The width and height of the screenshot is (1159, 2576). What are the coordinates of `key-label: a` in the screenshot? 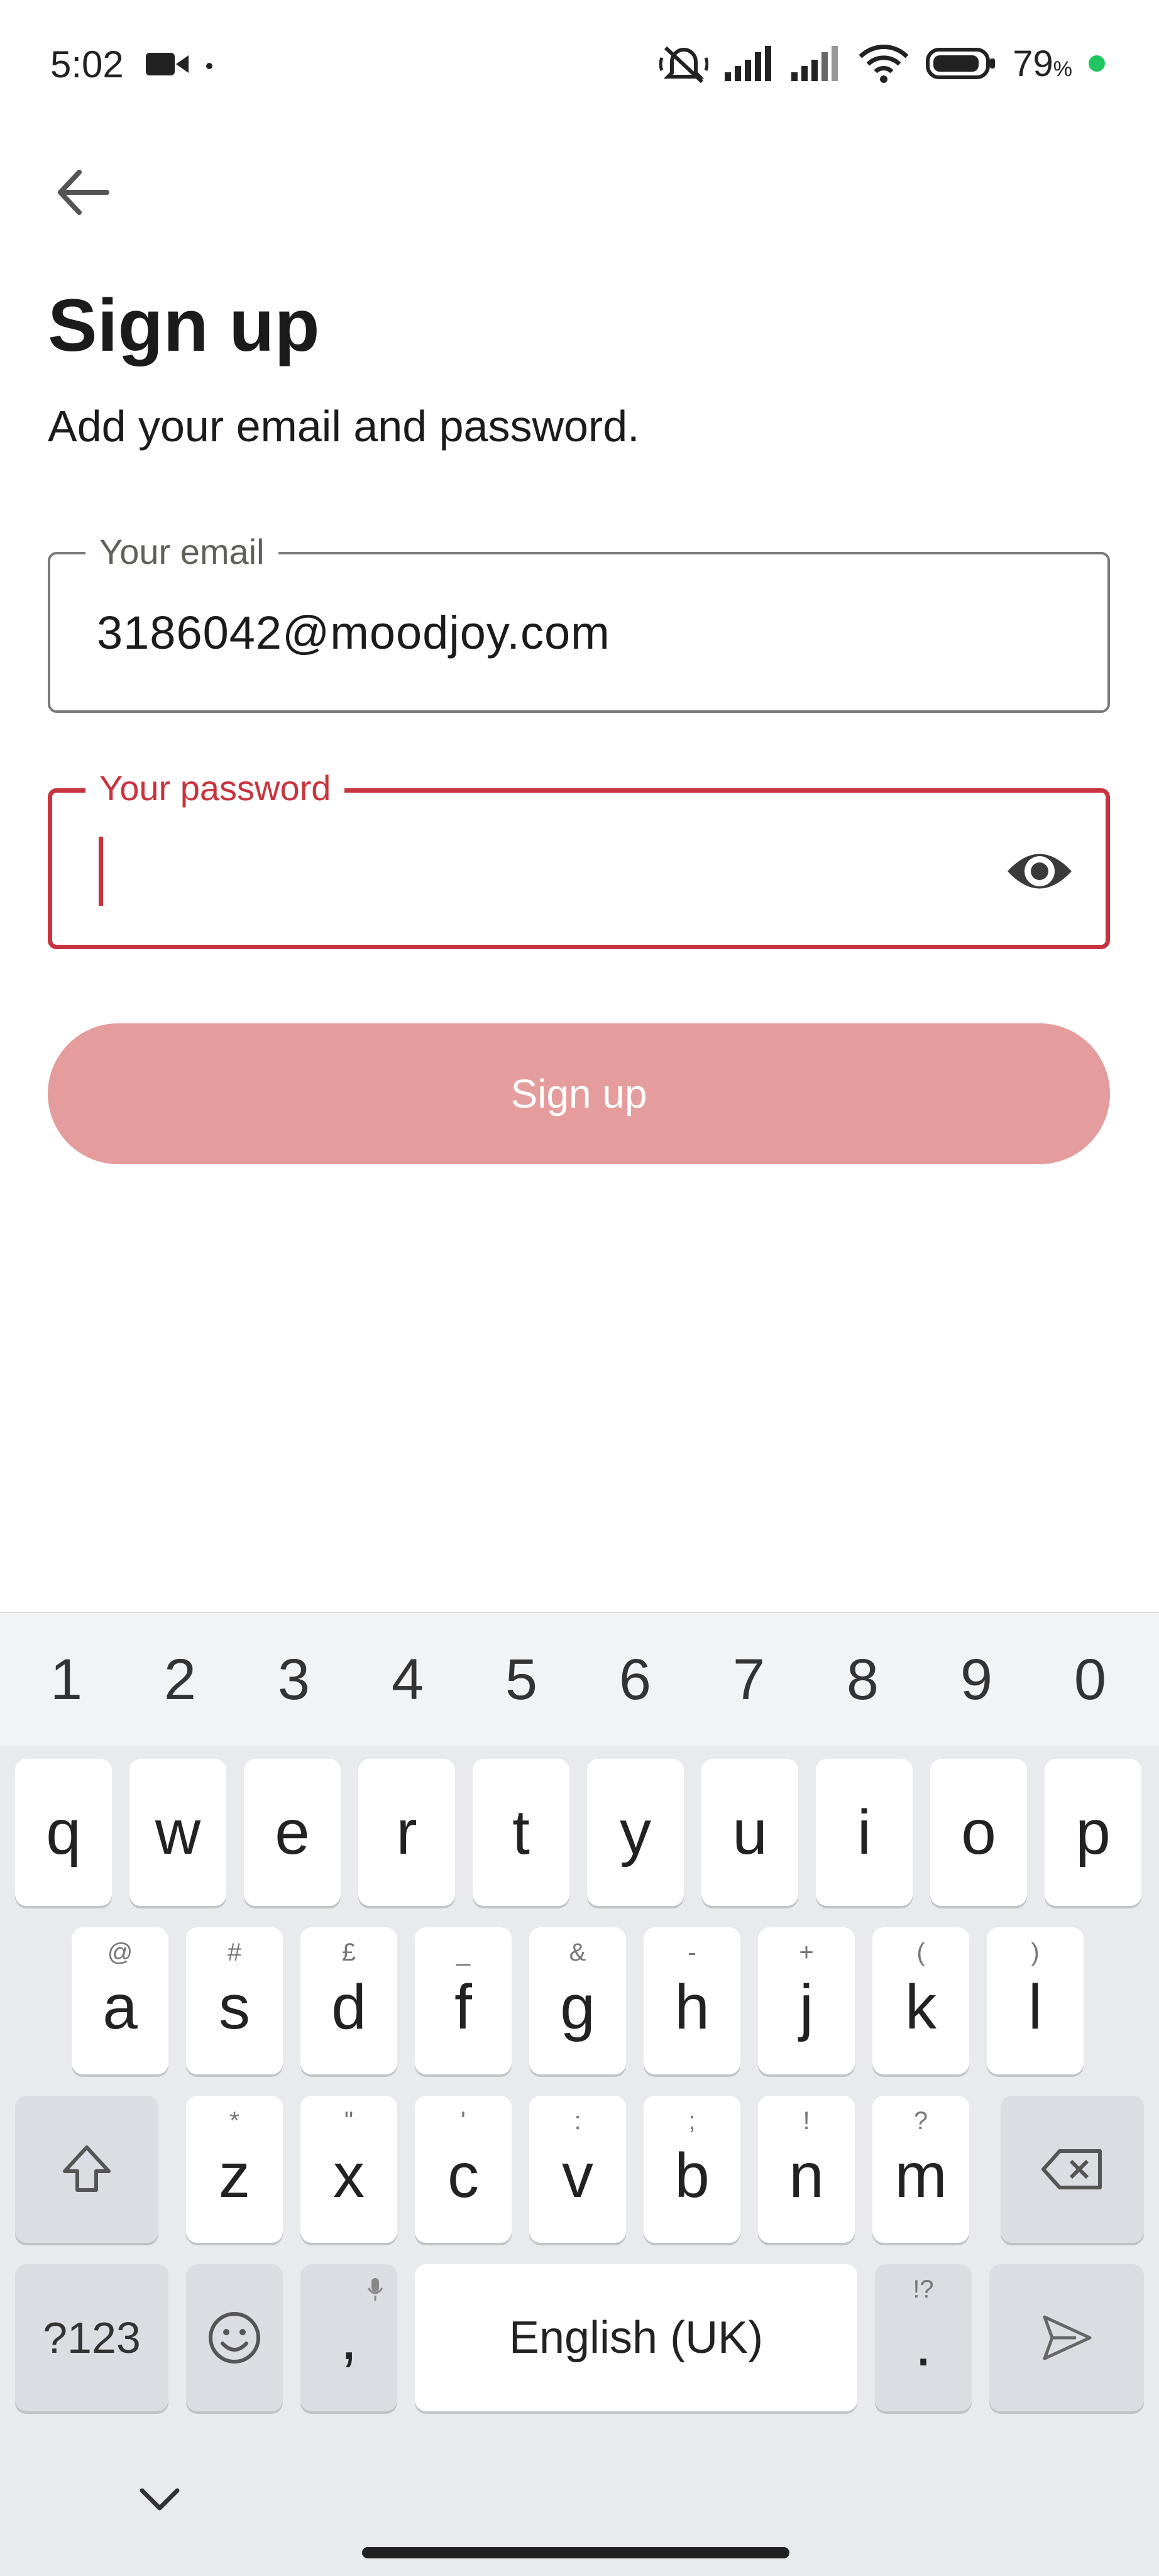 It's located at (120, 2007).